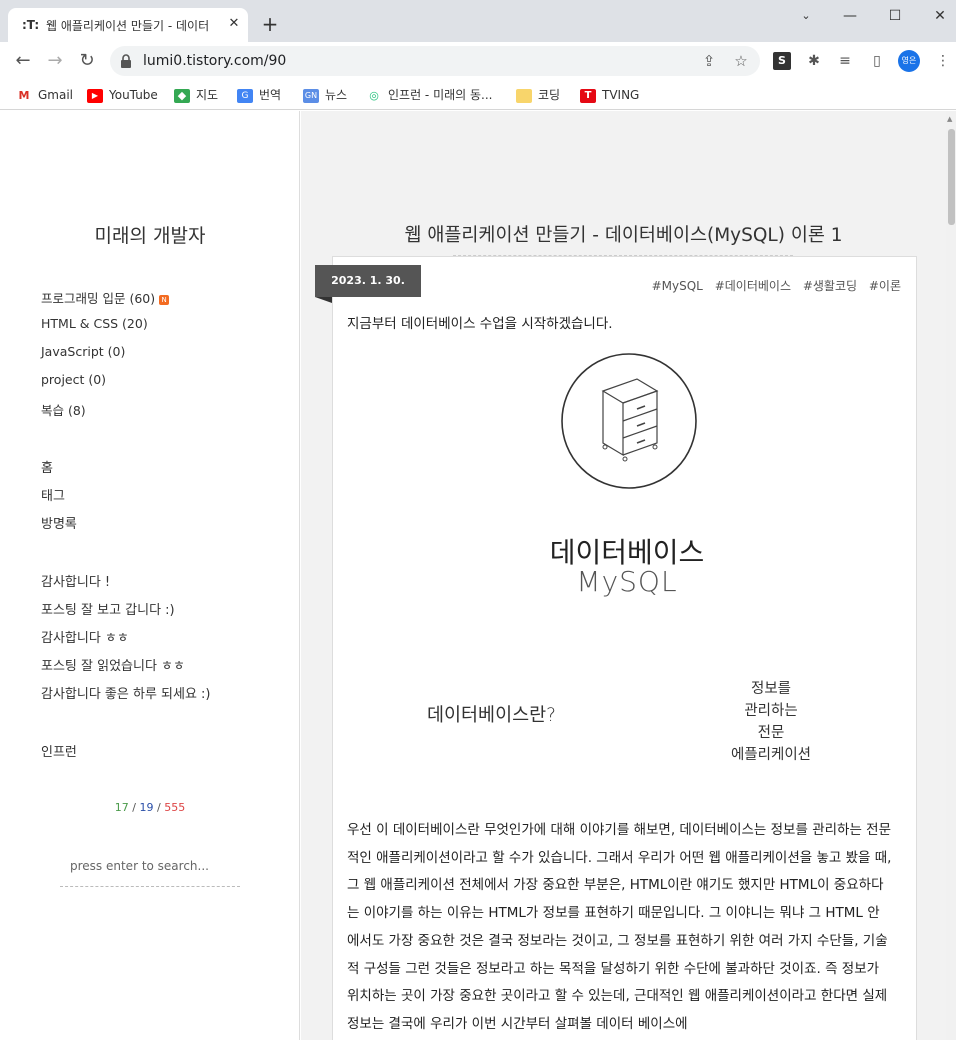 This screenshot has width=956, height=1040. What do you see at coordinates (83, 351) in the screenshot?
I see `category-javascript: JavaScript (0)` at bounding box center [83, 351].